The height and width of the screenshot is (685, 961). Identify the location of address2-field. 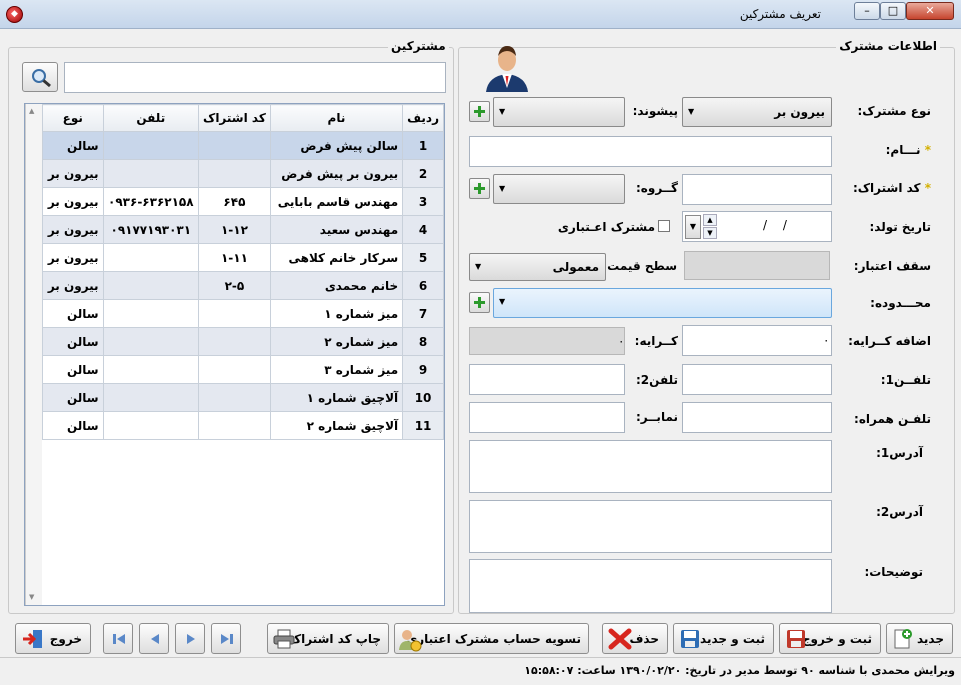
(650, 526).